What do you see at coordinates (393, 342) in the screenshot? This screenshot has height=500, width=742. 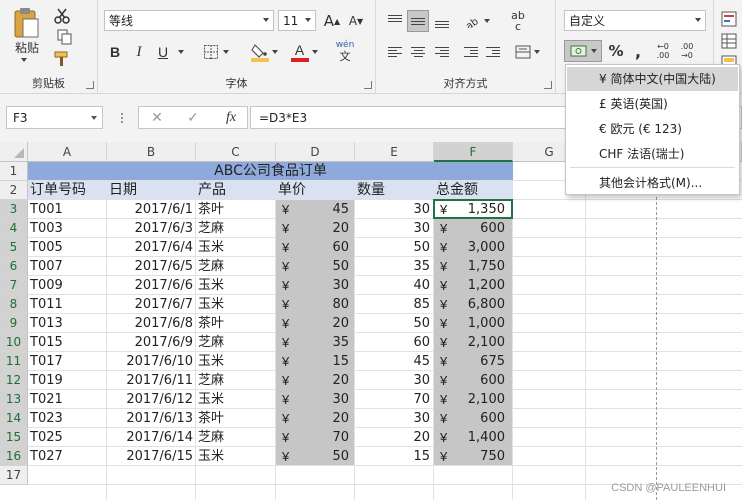 I see `cell-quantity: 60` at bounding box center [393, 342].